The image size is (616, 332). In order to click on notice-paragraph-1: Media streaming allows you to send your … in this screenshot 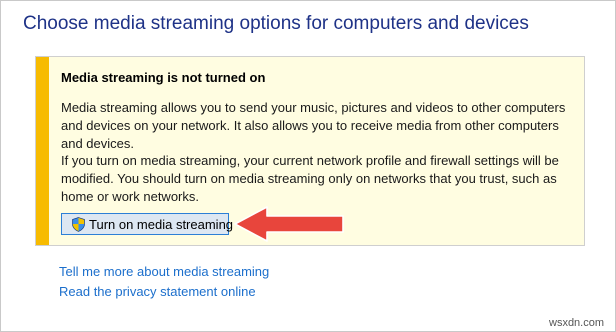, I will do `click(313, 125)`.